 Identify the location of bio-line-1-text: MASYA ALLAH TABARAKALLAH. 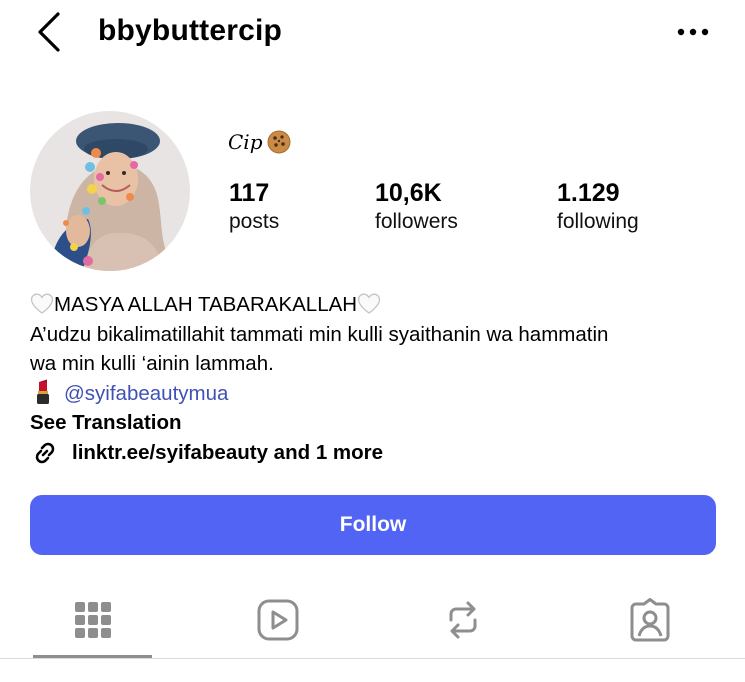
(206, 304).